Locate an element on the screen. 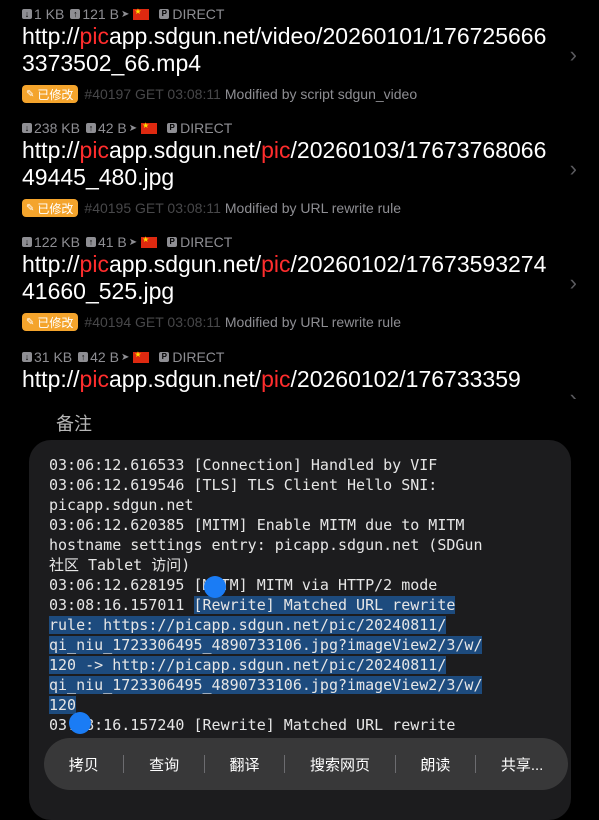 The width and height of the screenshot is (599, 820). request-meta: ↓ 31 KB ↑ 42 B ➤ P DIRECT is located at coordinates (123, 357).